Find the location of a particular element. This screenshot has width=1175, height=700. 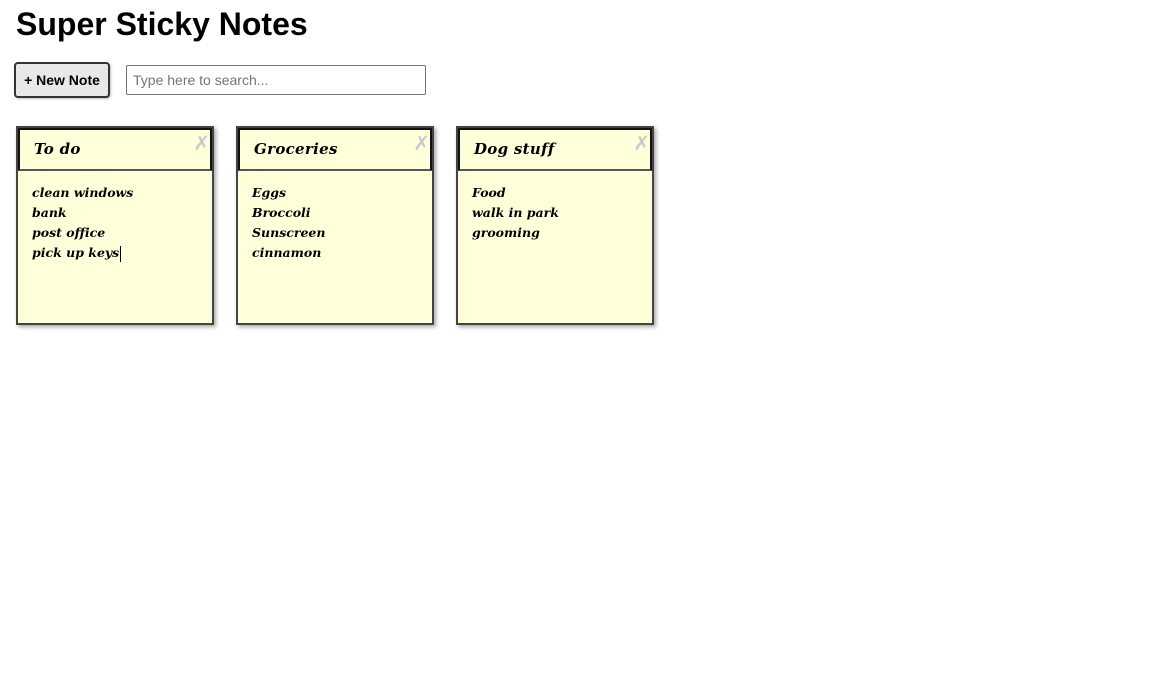

note-line: bank is located at coordinates (49, 212).